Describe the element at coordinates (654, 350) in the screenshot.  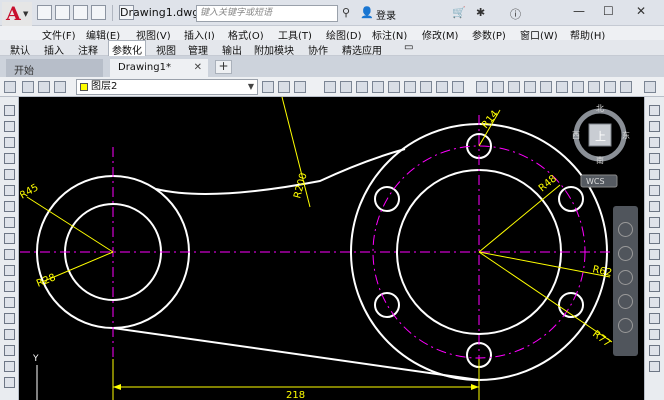
I see `blend-icon` at that location.